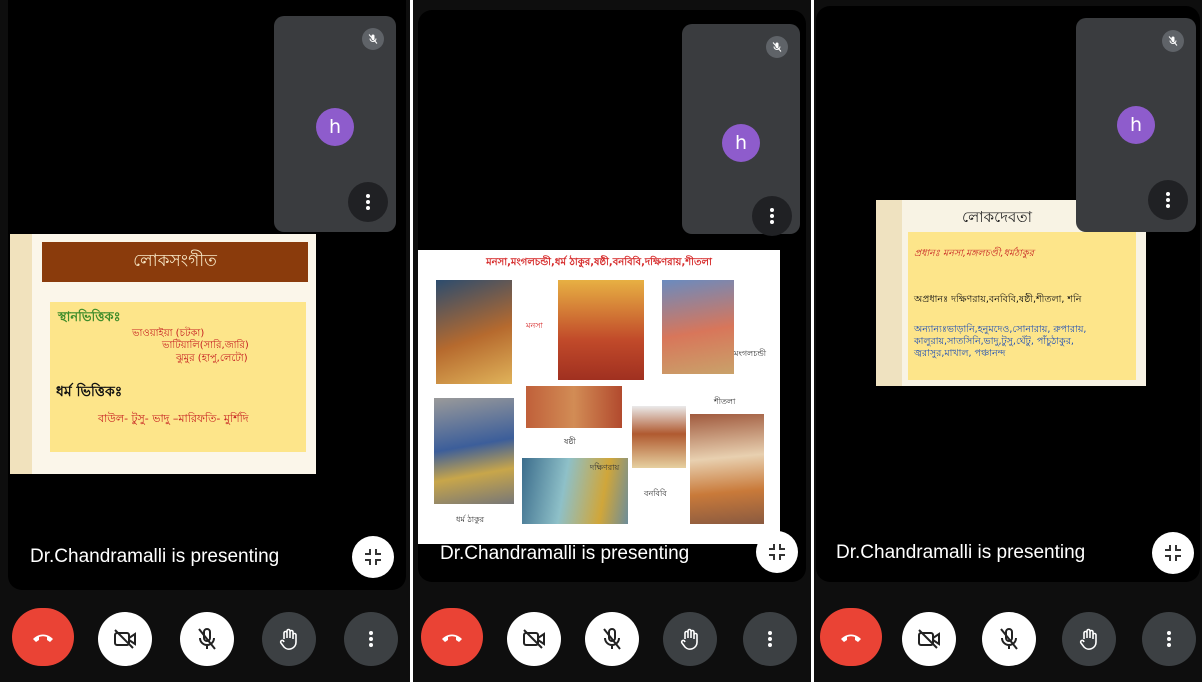  Describe the element at coordinates (89, 392) in the screenshot. I see `slide-heading-religious: ধর্ম ভিত্তিকঃ` at that location.